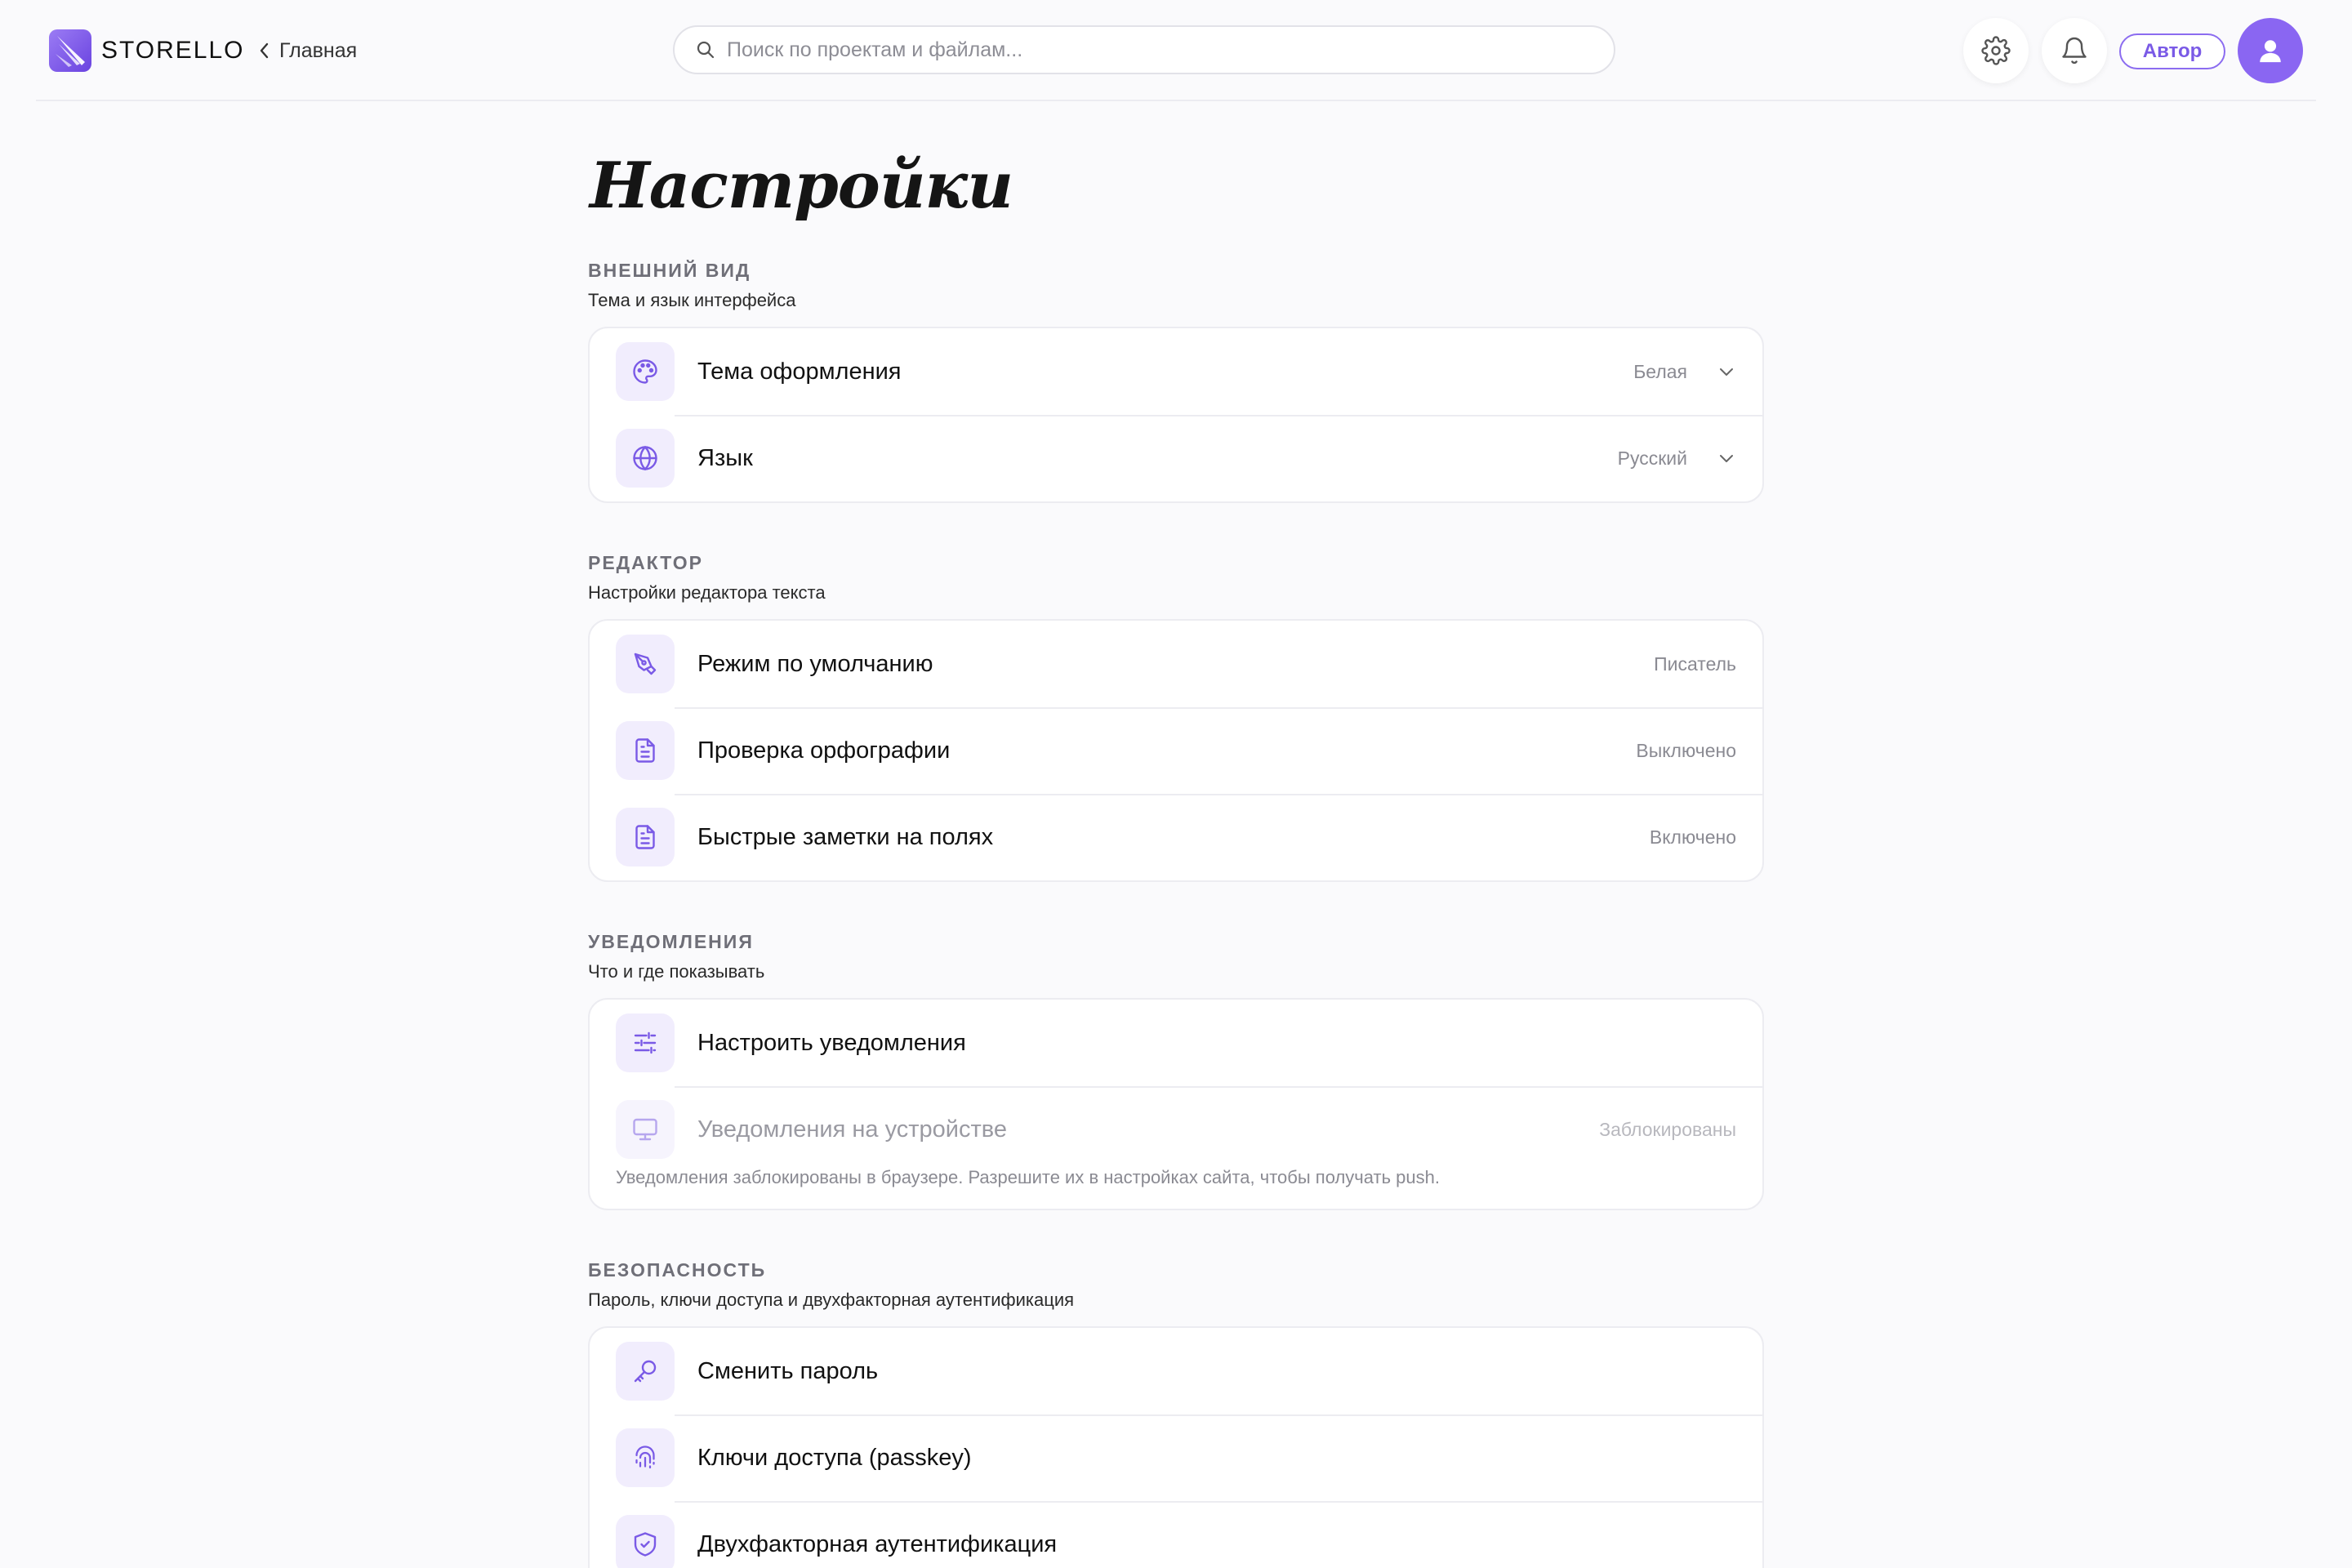 The width and height of the screenshot is (2352, 1568). Describe the element at coordinates (264, 50) in the screenshot. I see `chevron-left-icon` at that location.